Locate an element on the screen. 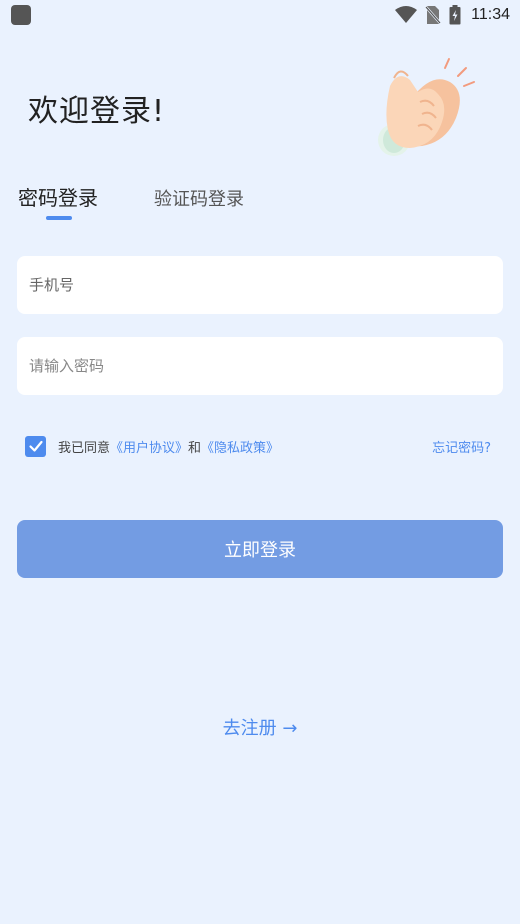  agreement-row: 我已同意 《用户协议》 和 《隐私政策》 is located at coordinates (152, 446).